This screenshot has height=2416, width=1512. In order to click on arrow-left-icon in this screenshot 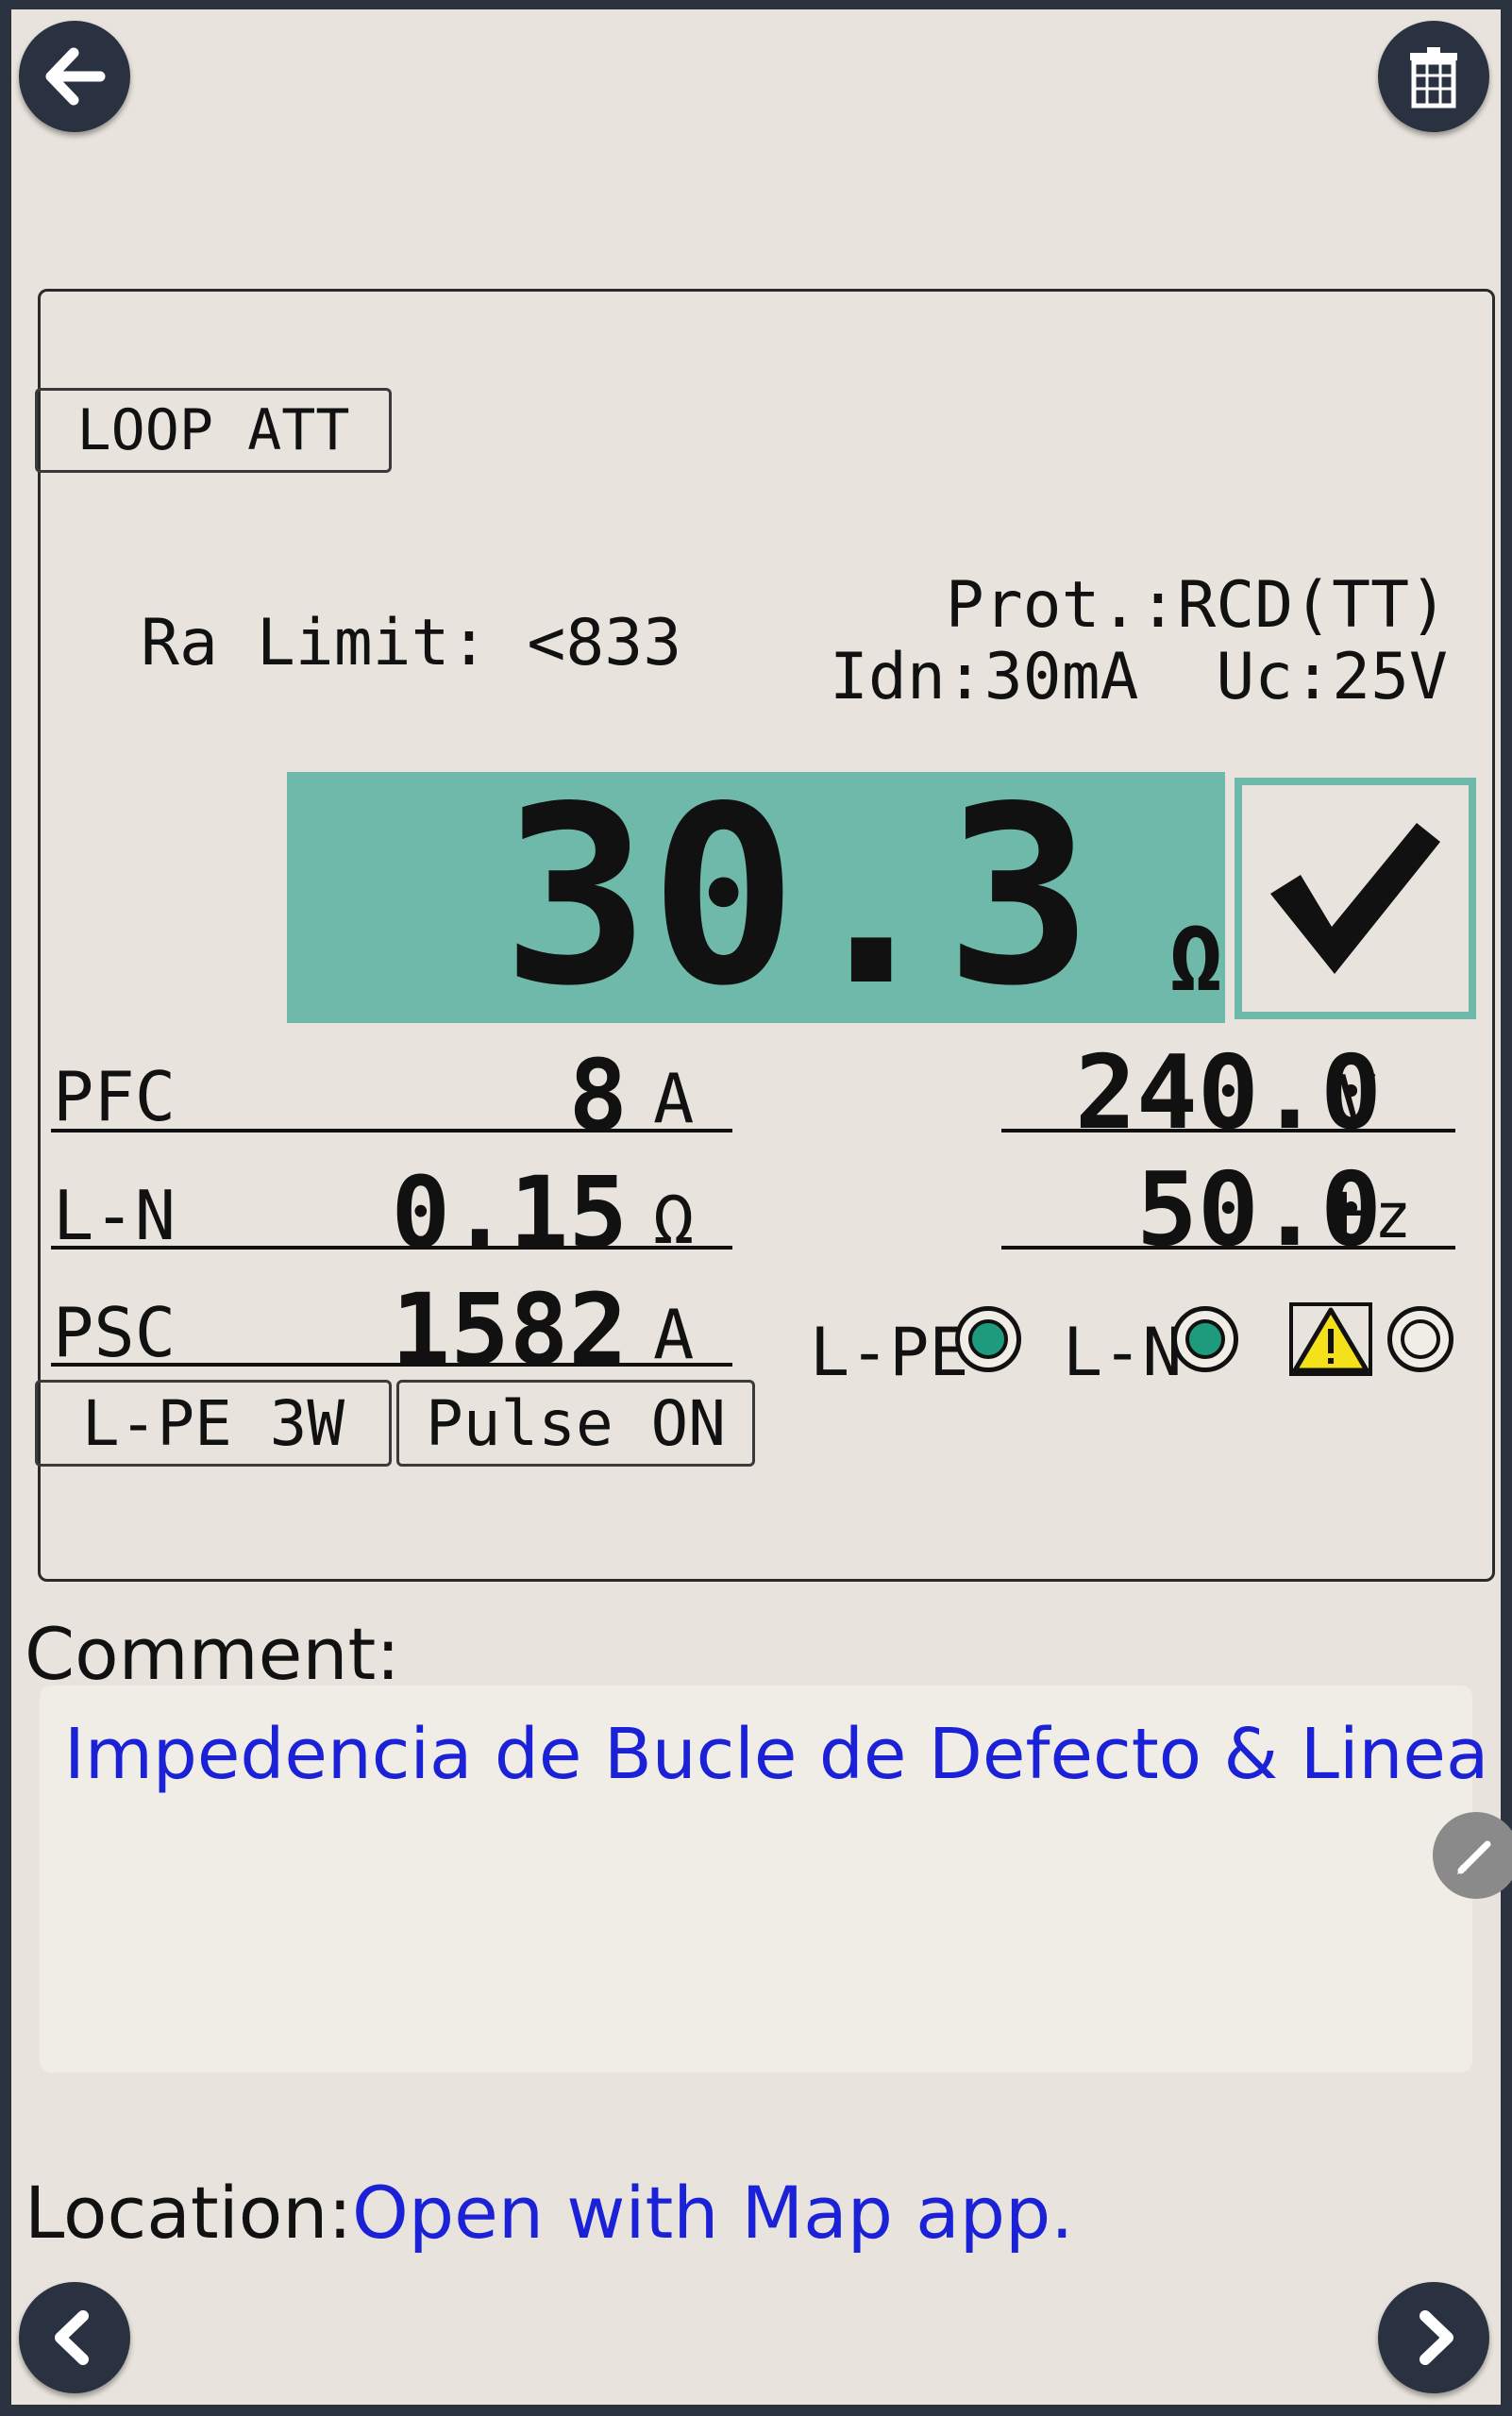, I will do `click(75, 77)`.